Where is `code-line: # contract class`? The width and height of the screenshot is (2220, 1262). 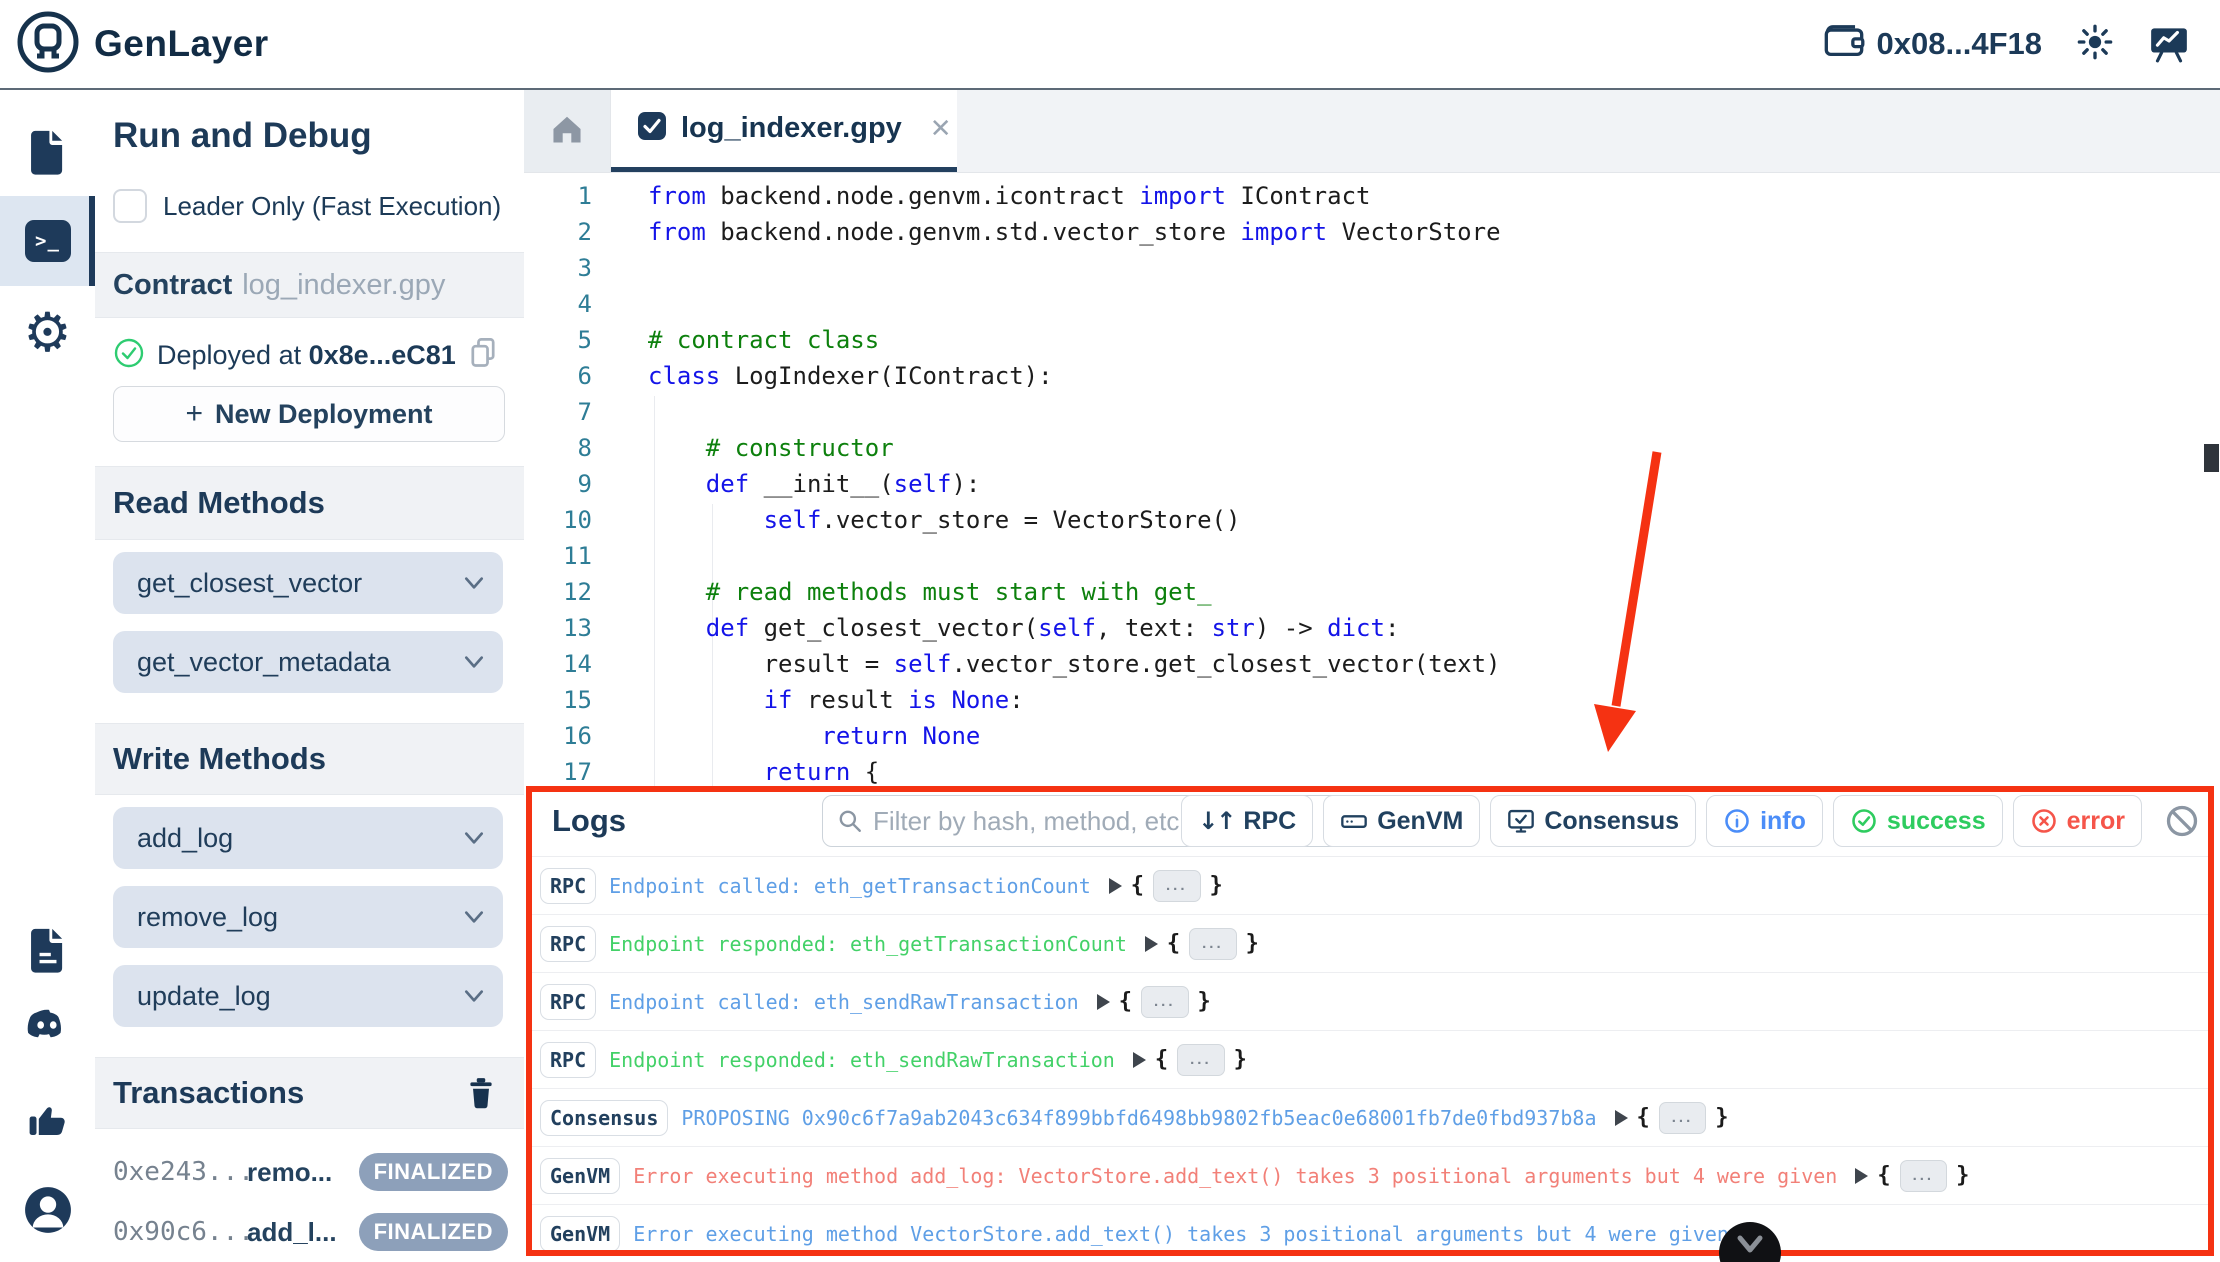 code-line: # contract class is located at coordinates (764, 340).